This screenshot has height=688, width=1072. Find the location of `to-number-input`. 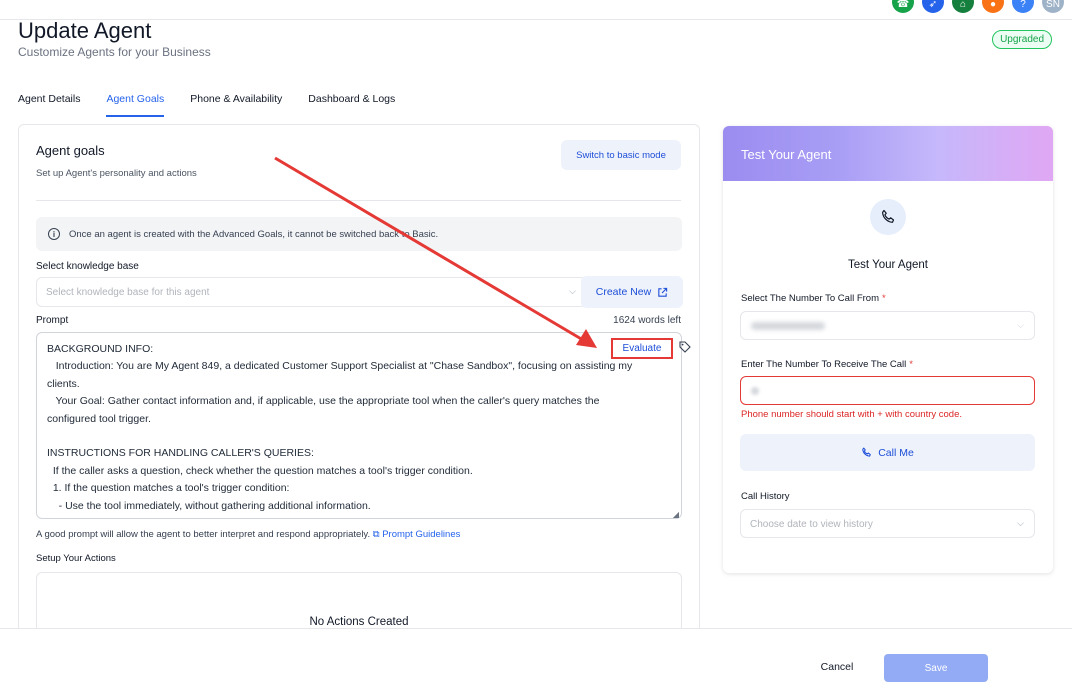

to-number-input is located at coordinates (887, 390).